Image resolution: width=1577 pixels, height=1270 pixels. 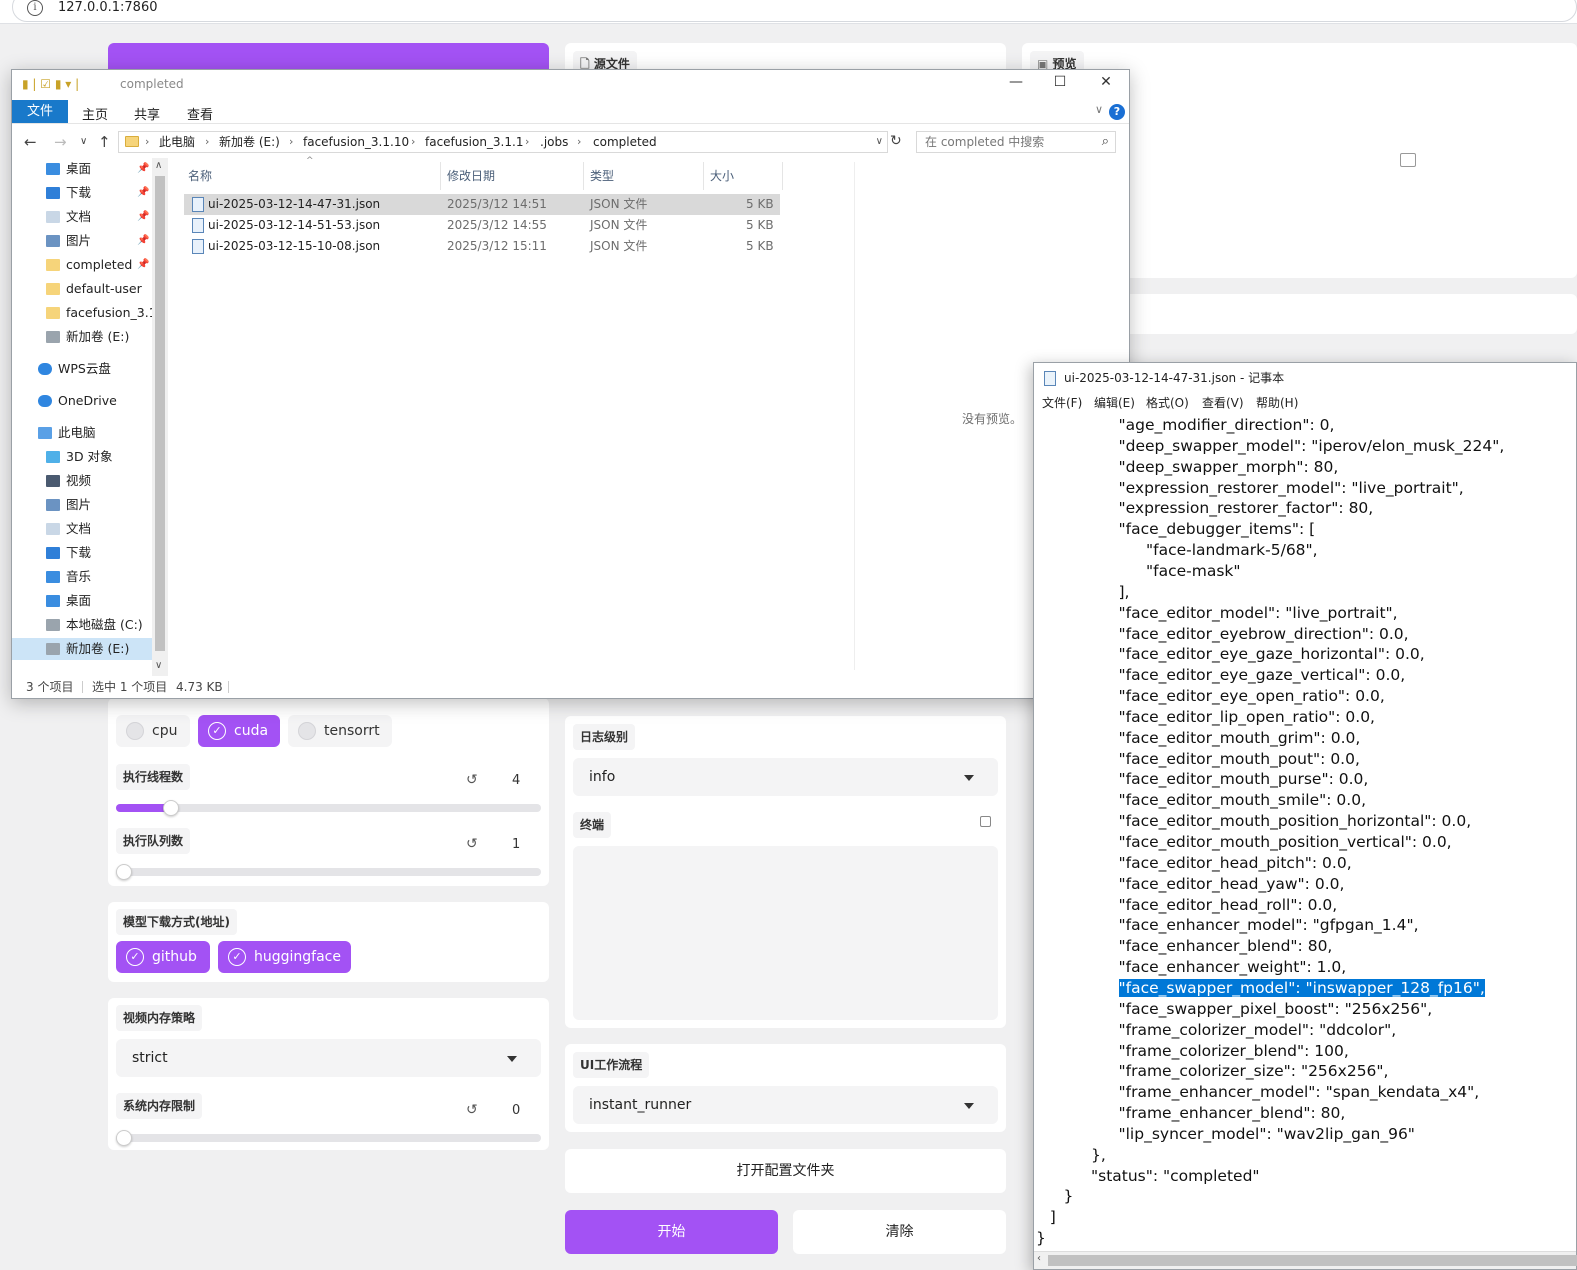 I want to click on thread-count-slider, so click(x=328, y=808).